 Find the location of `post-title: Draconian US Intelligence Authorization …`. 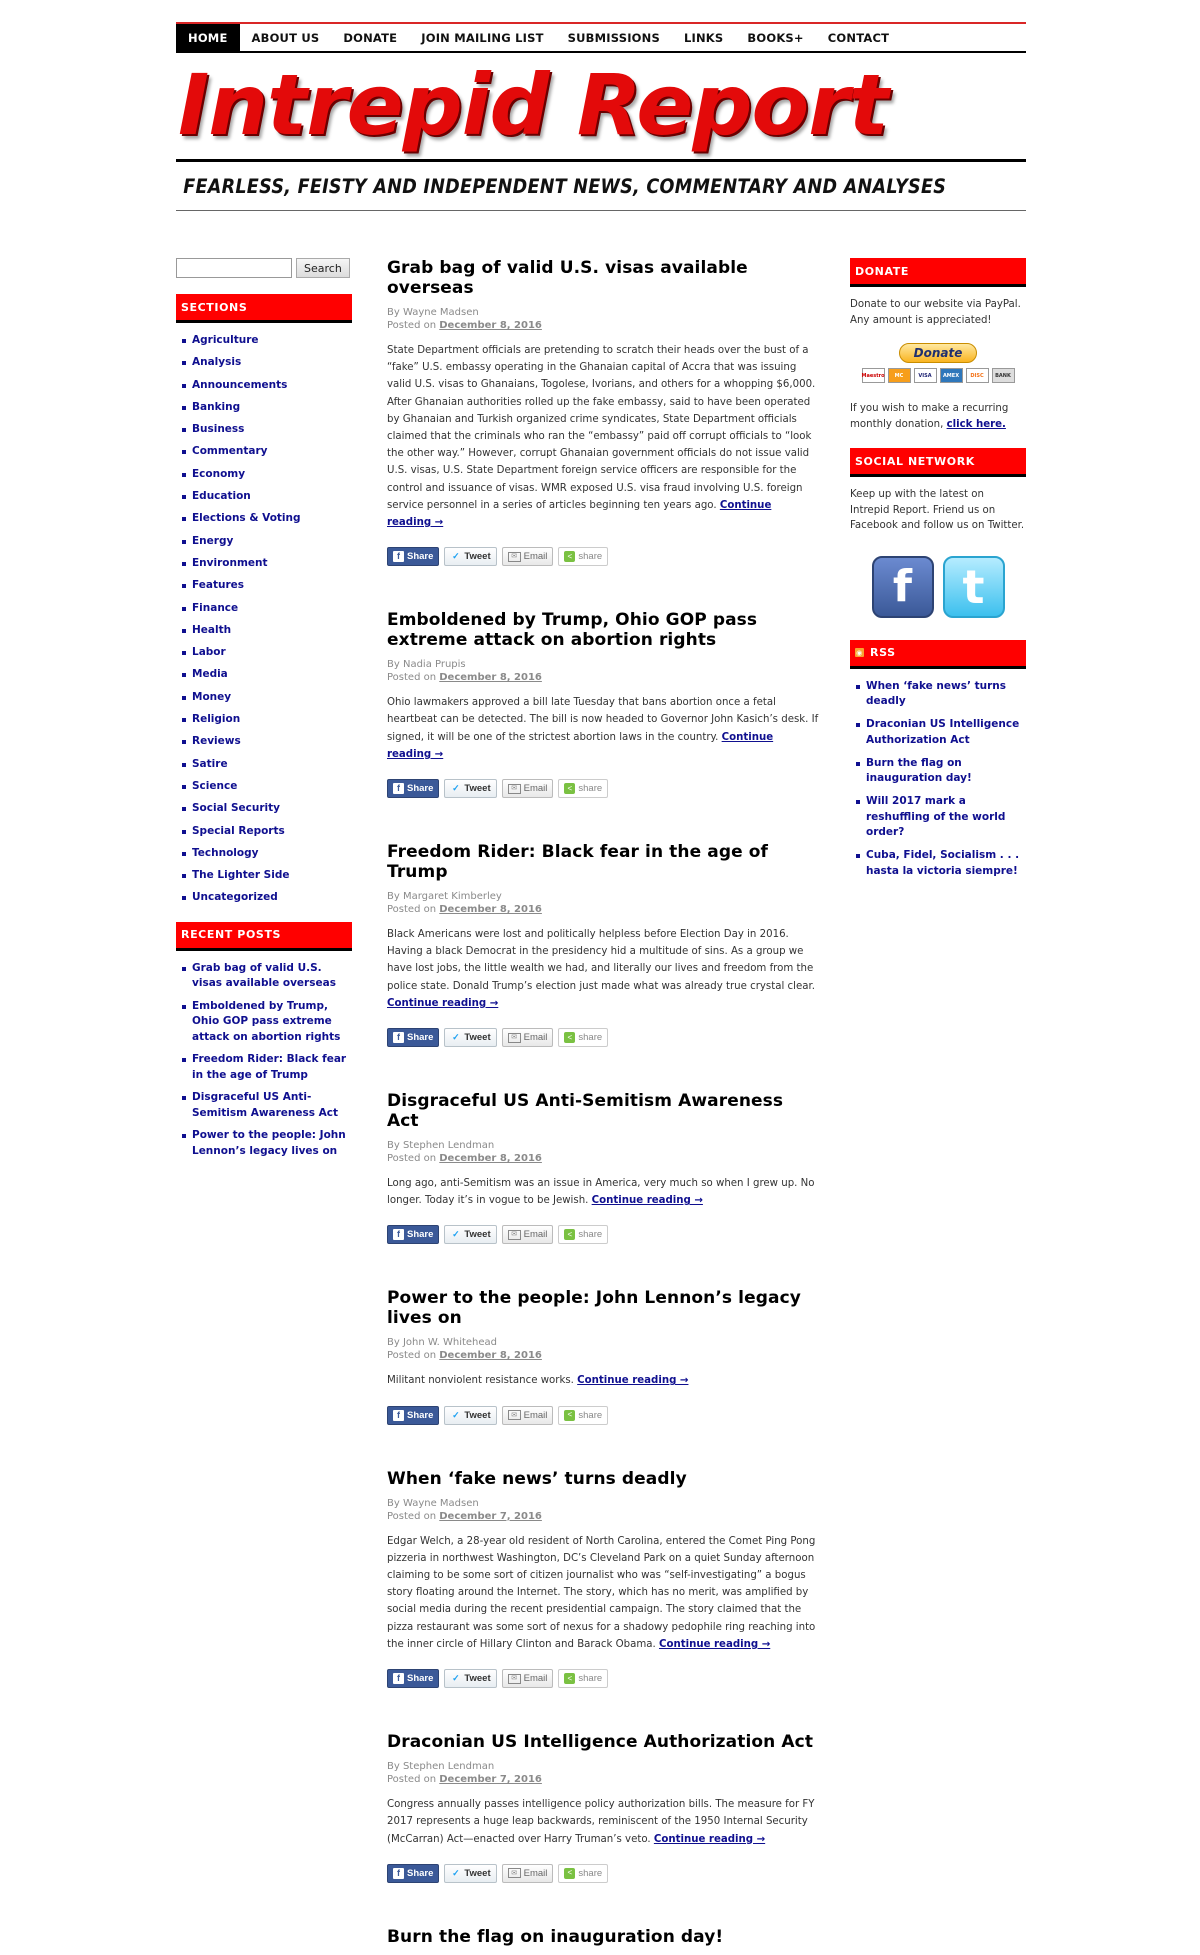

post-title: Draconian US Intelligence Authorization … is located at coordinates (603, 1742).